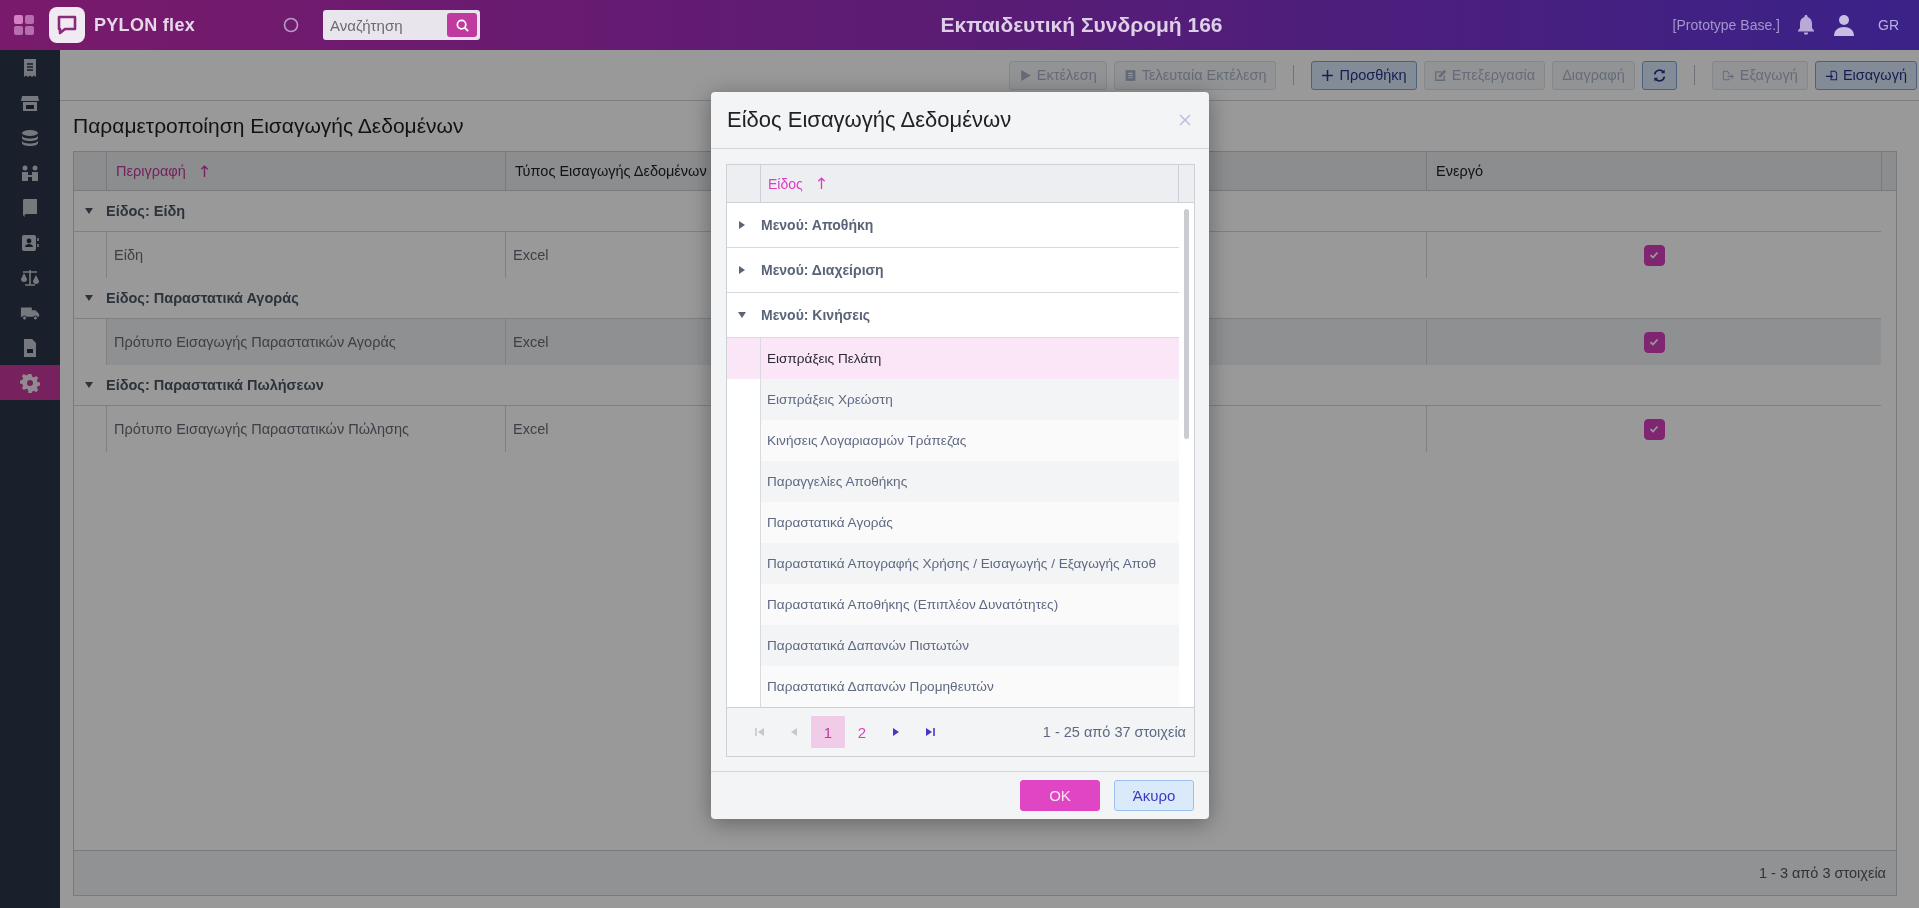  What do you see at coordinates (305, 171) in the screenshot?
I see `column-header: Περιγραφή` at bounding box center [305, 171].